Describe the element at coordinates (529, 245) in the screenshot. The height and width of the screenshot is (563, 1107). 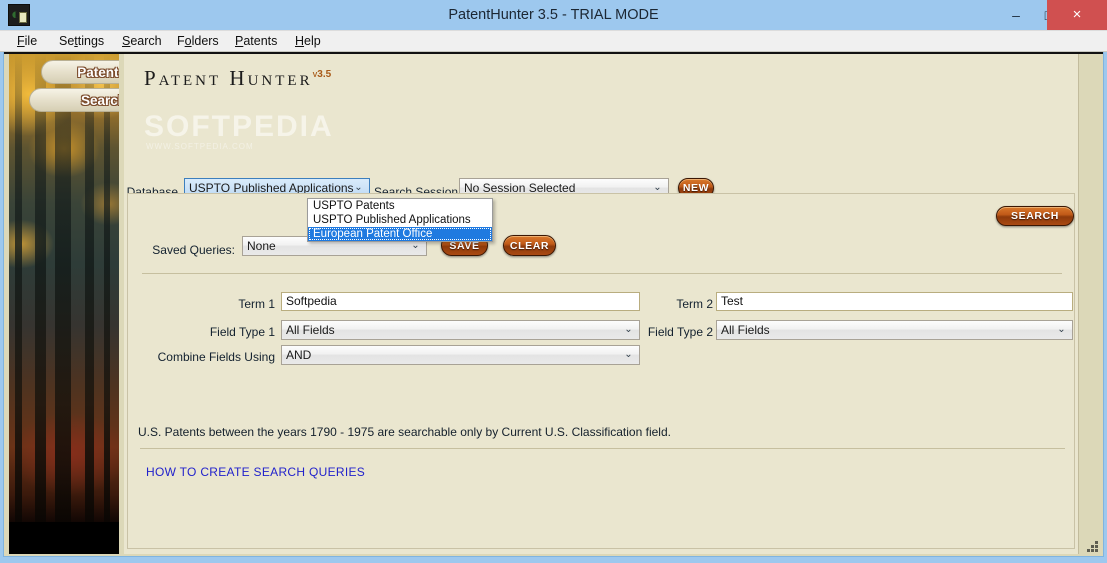
I see `clear-query-button: CLEAR` at that location.